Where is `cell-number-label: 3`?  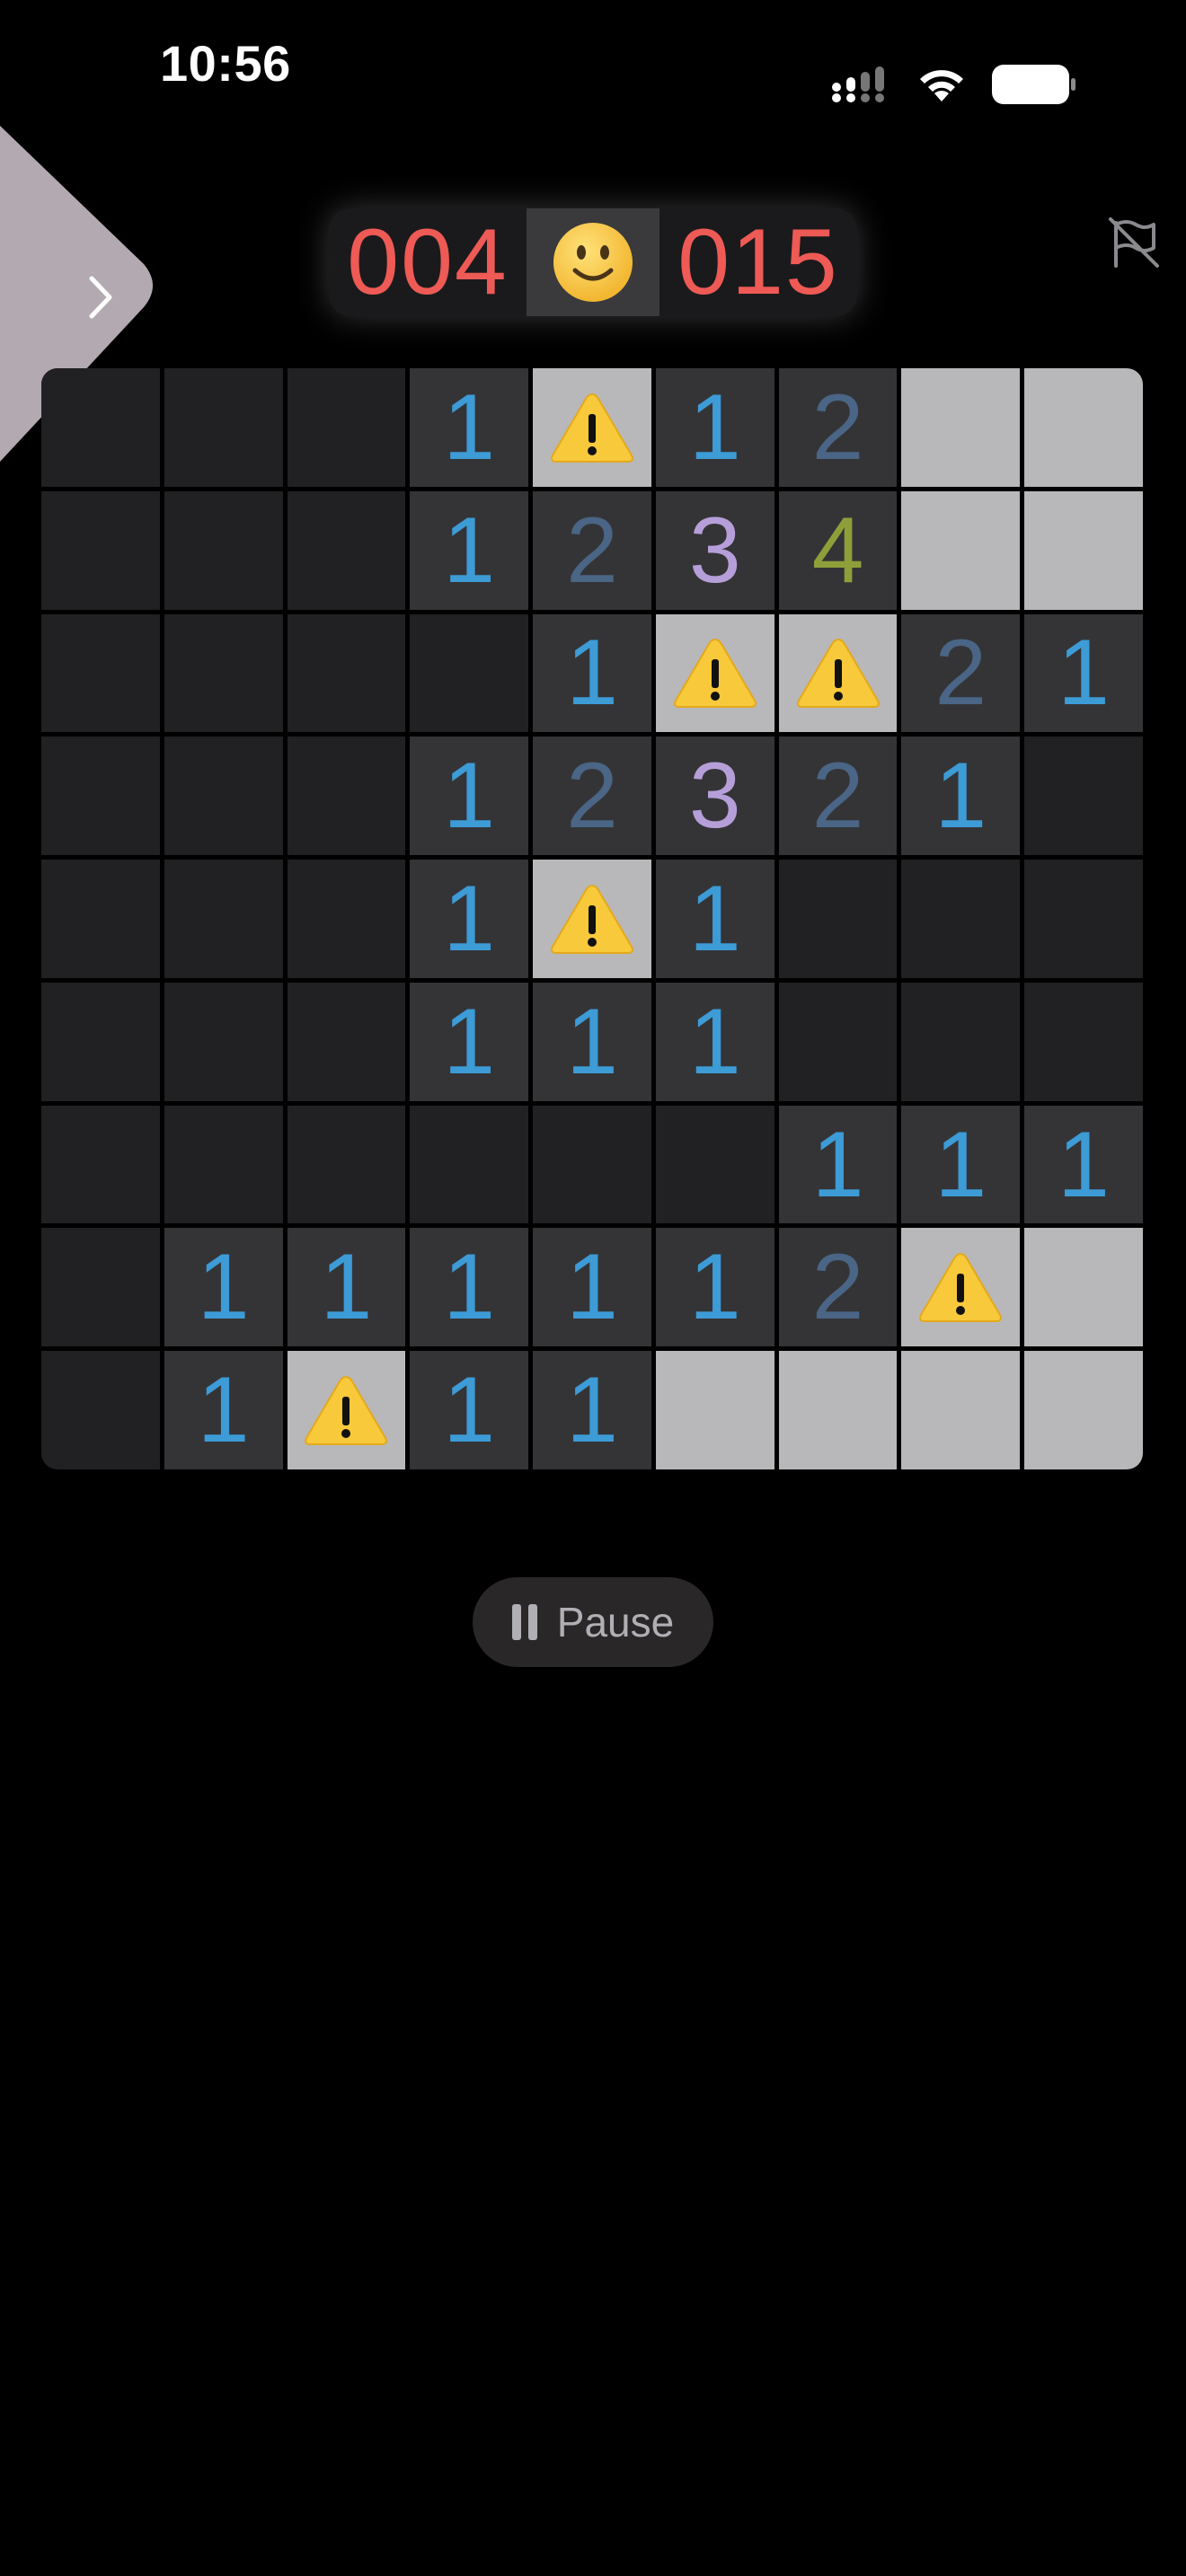
cell-number-label: 3 is located at coordinates (714, 550).